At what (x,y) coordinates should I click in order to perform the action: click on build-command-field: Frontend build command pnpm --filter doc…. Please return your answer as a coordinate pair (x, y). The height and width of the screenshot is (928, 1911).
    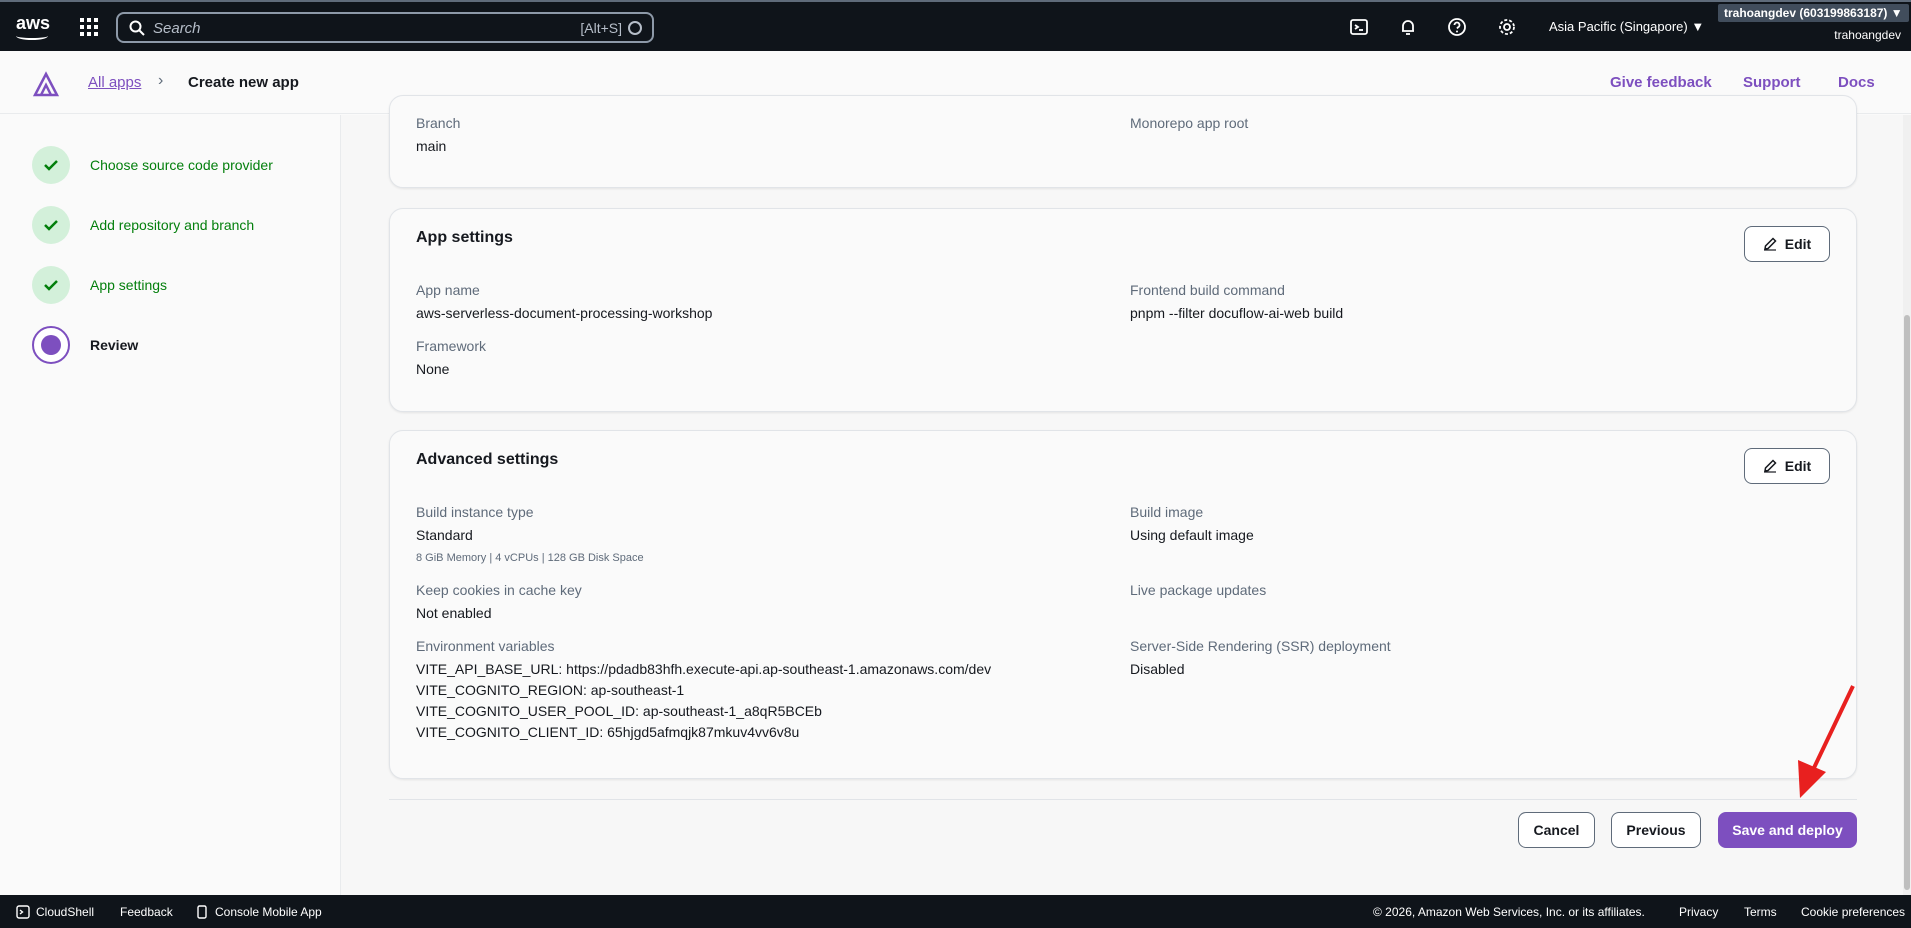
    Looking at the image, I should click on (1236, 301).